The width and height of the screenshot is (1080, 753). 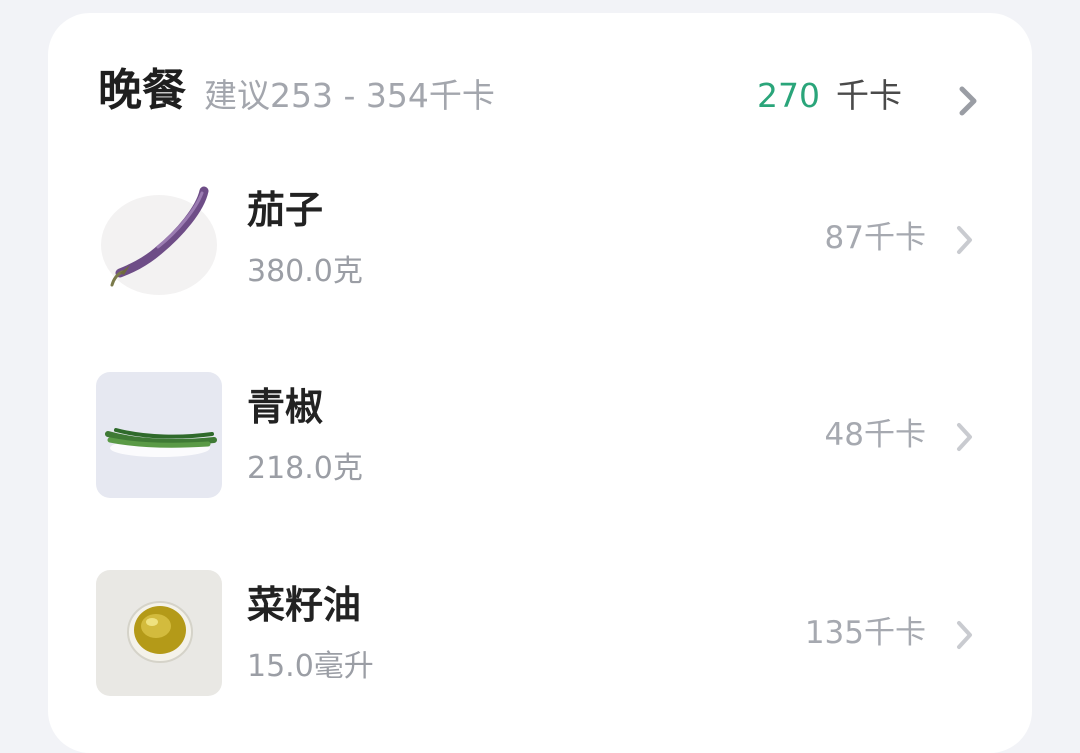 What do you see at coordinates (869, 95) in the screenshot?
I see `total-kcal-unit: 千卡` at bounding box center [869, 95].